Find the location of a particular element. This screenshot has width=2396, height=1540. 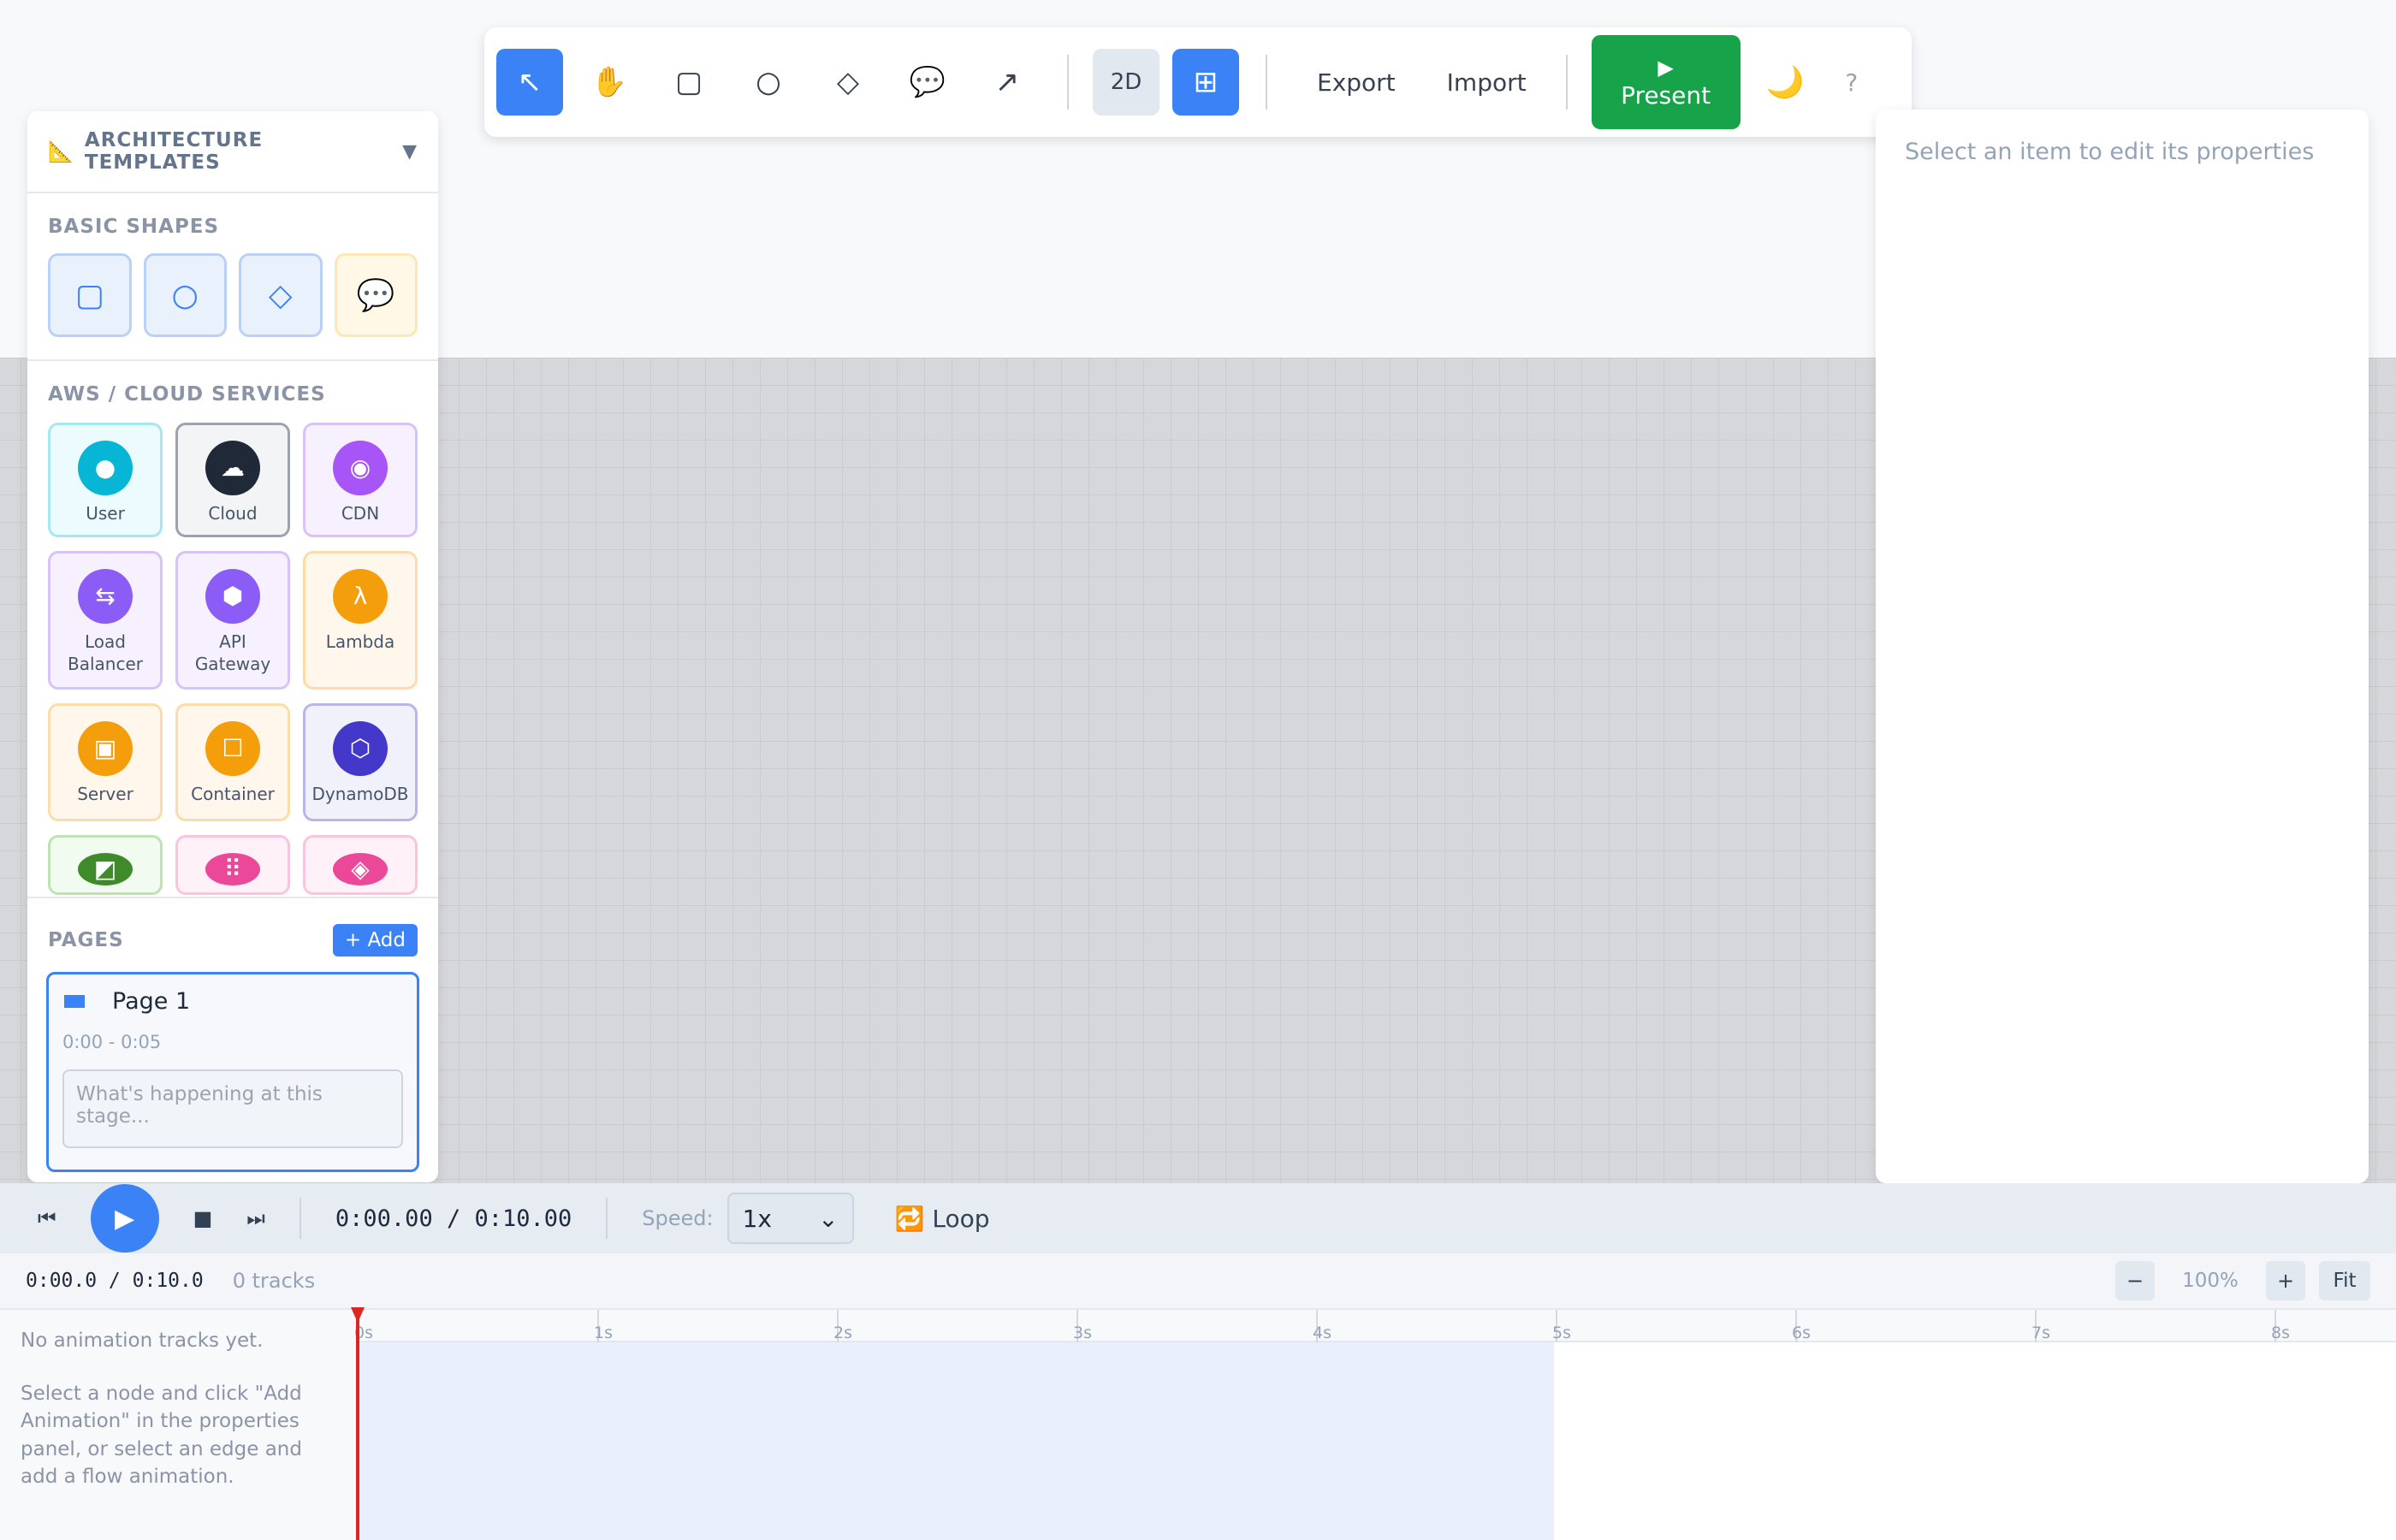

service-tile: ☐ Container is located at coordinates (232, 762).